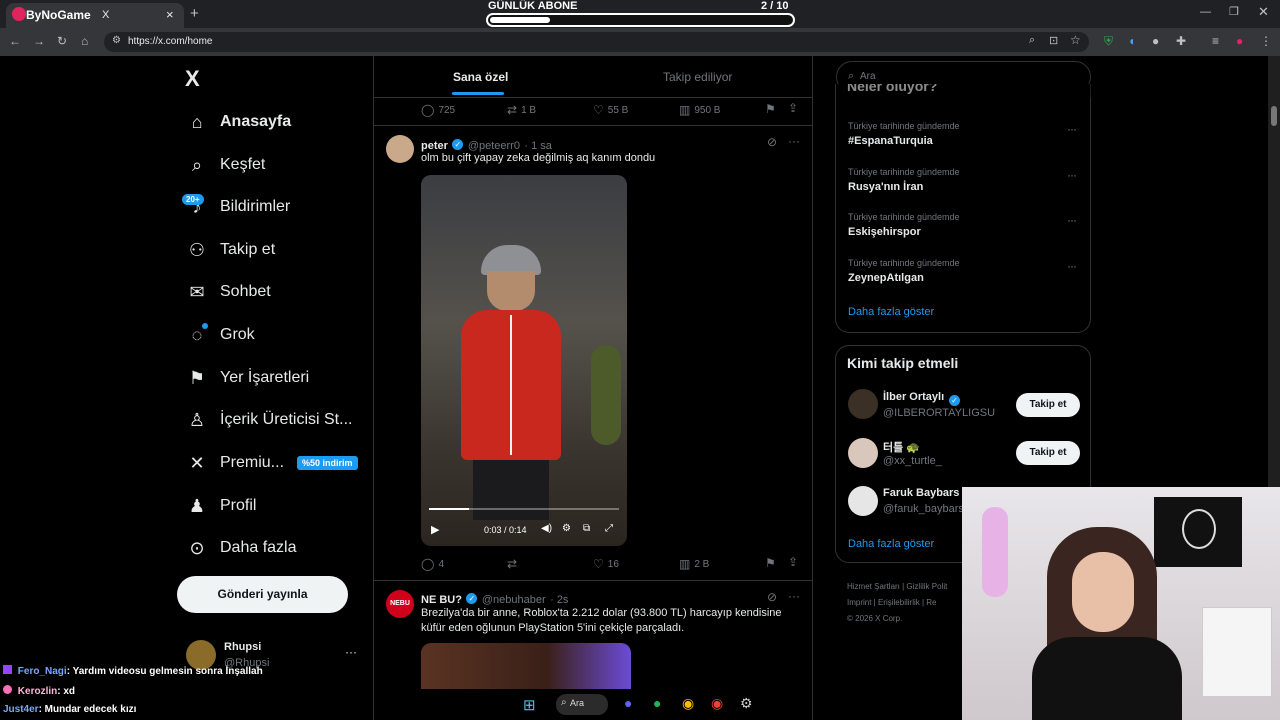 This screenshot has height=720, width=1280. Describe the element at coordinates (586, 528) in the screenshot. I see `pip-icon: ⧉` at that location.